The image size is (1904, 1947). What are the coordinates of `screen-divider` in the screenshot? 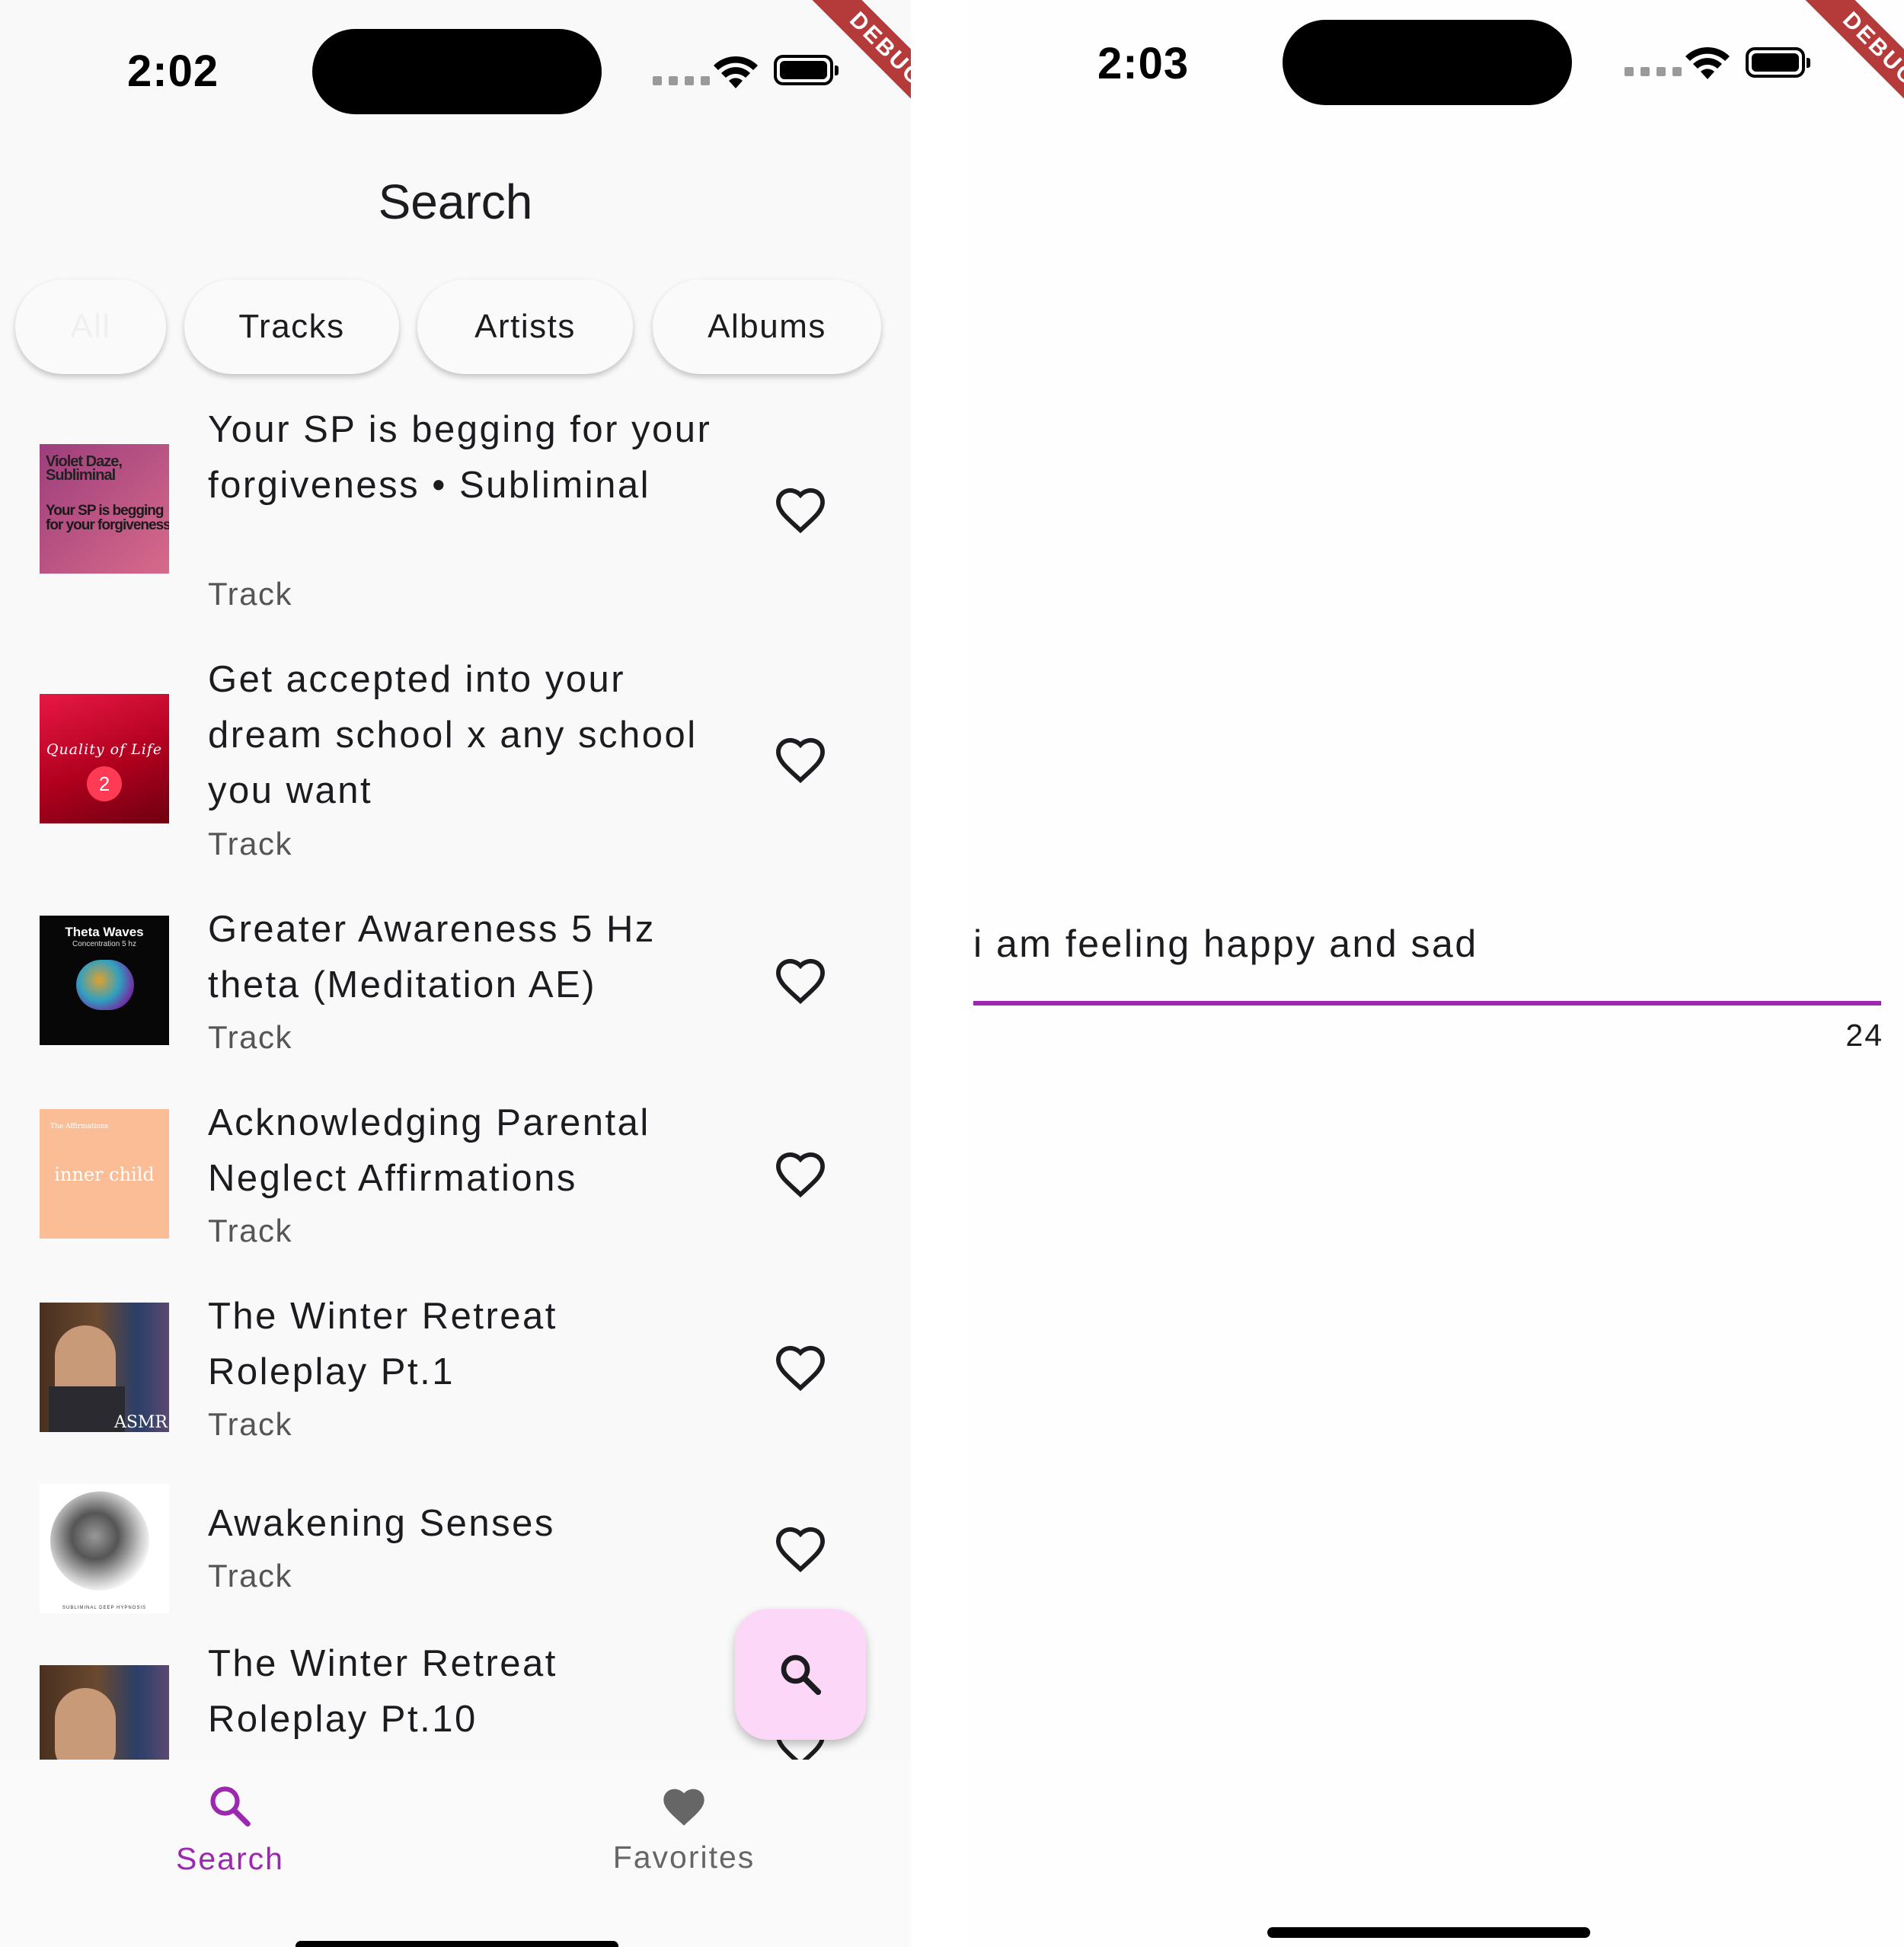 It's located at (940, 973).